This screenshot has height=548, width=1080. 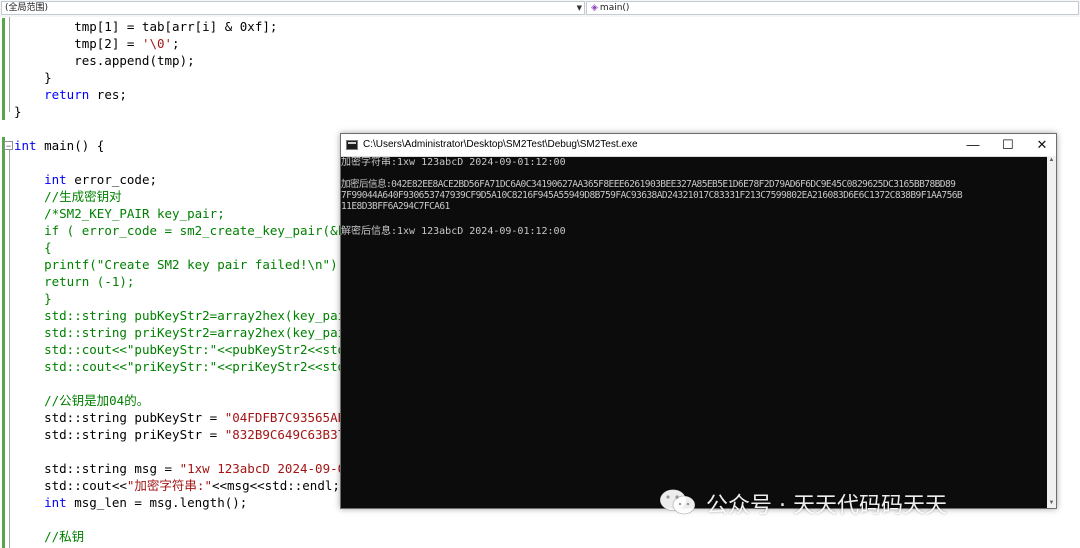 I want to click on console-line-decrypted: 解密后信息:1xw 123abcD 2024-09-01:12:00, so click(x=453, y=231).